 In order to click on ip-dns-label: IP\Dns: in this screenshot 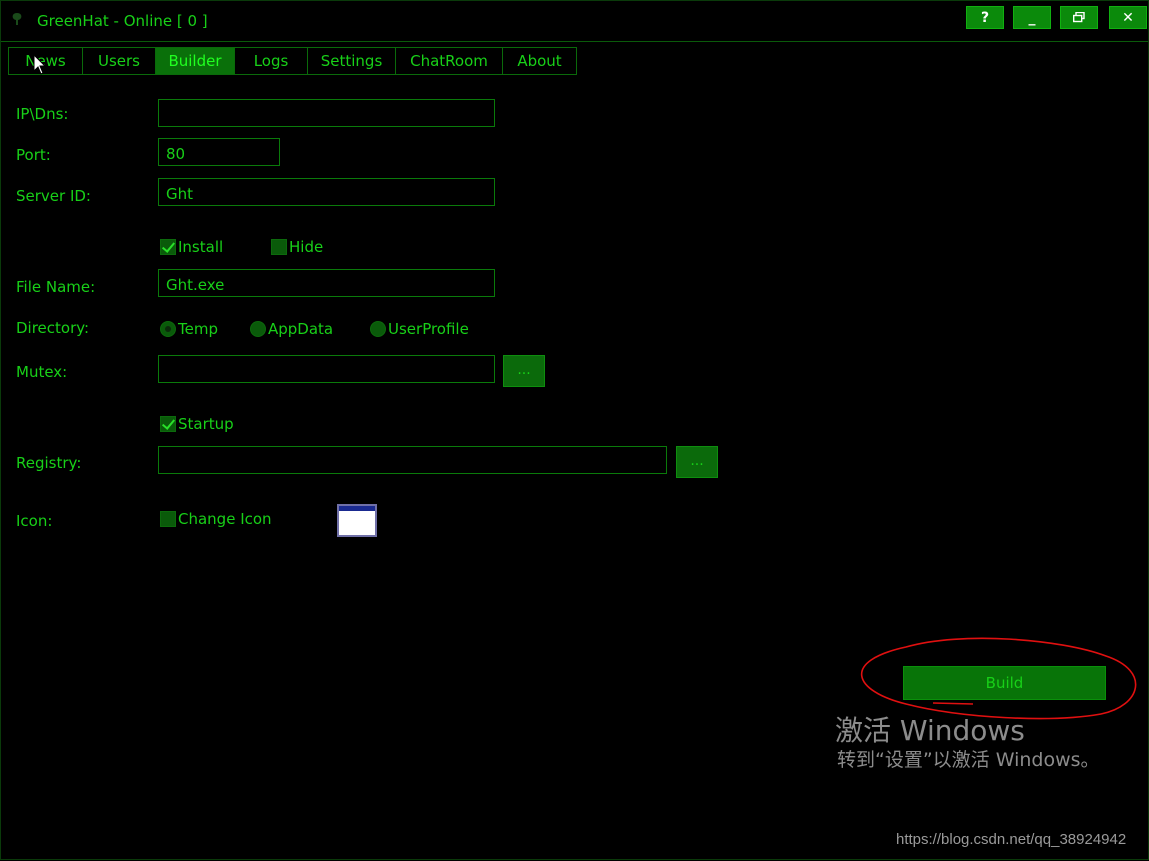, I will do `click(42, 114)`.